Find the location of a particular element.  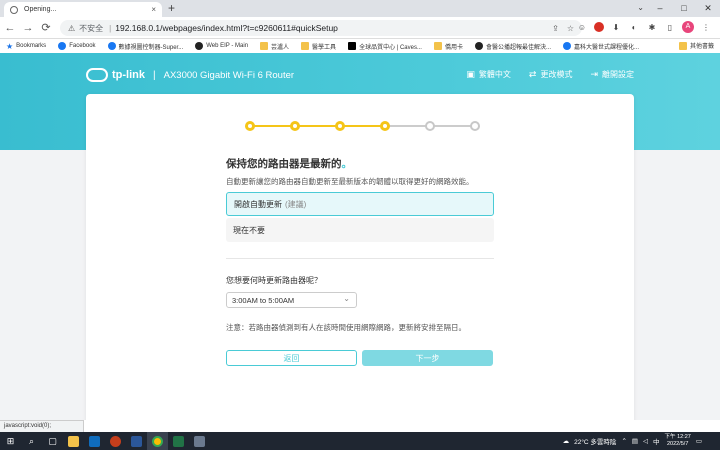

change-mode-button: ⇄ 更改模式 is located at coordinates (551, 74).